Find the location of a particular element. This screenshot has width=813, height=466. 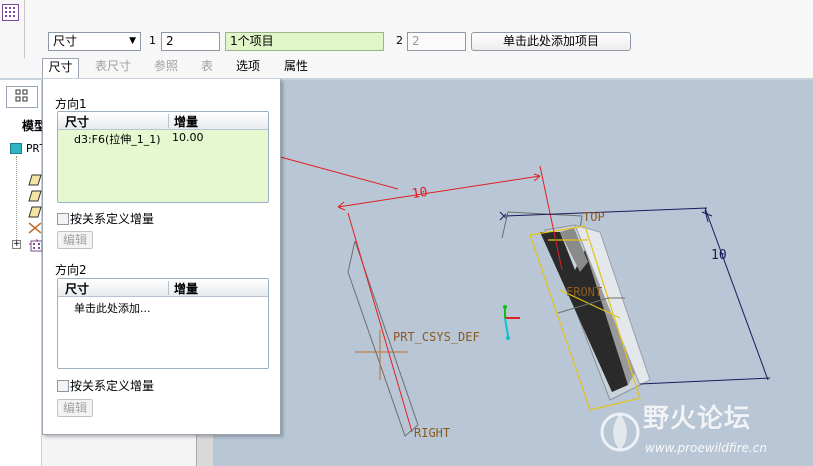

direction1-title: 方向1 is located at coordinates (71, 104).